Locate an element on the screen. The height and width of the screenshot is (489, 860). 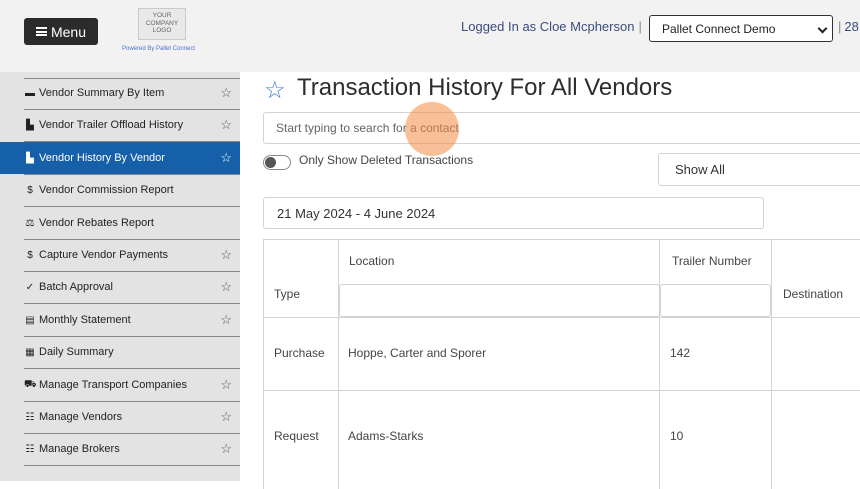
statement-icon: ▤ is located at coordinates (30, 320).